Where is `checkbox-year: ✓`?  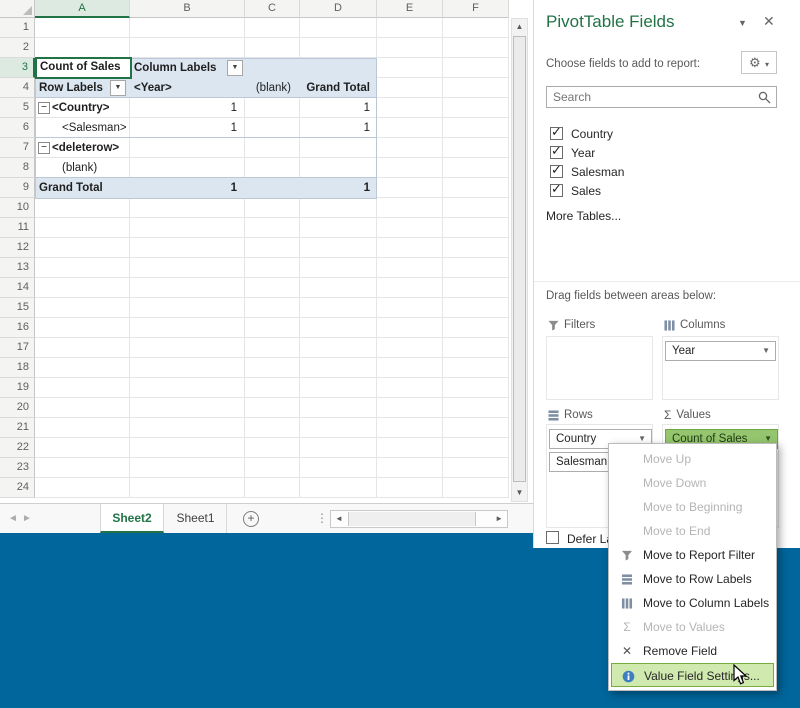 checkbox-year: ✓ is located at coordinates (556, 151).